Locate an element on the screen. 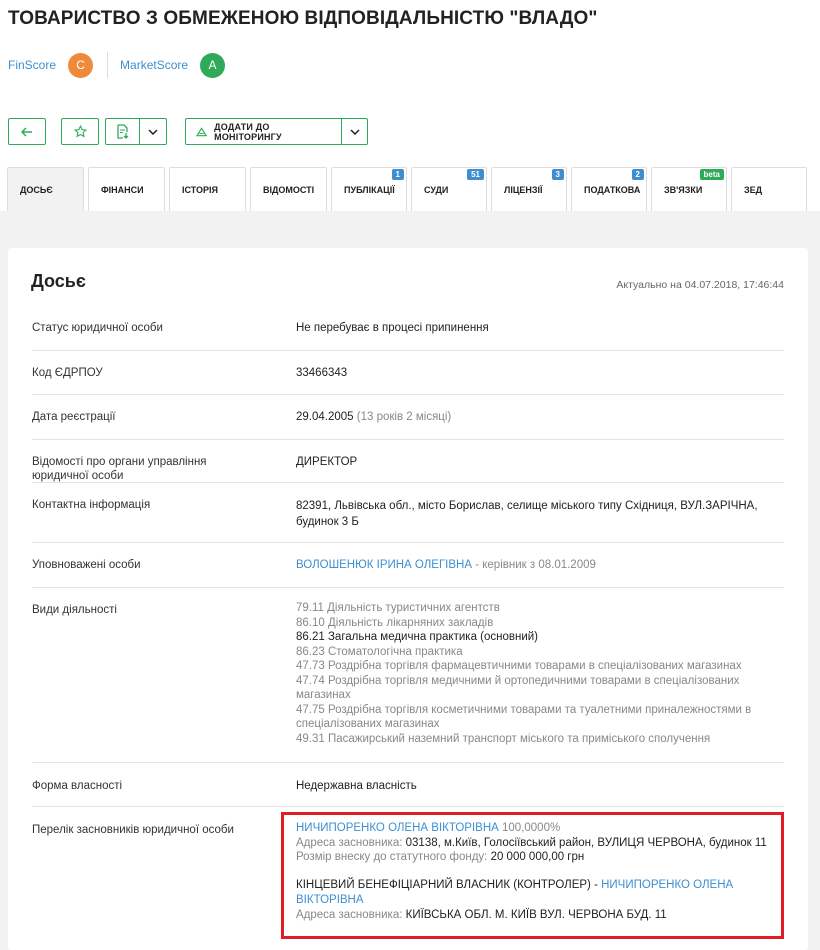 The height and width of the screenshot is (950, 820). field-label: Форма власності is located at coordinates (77, 786).